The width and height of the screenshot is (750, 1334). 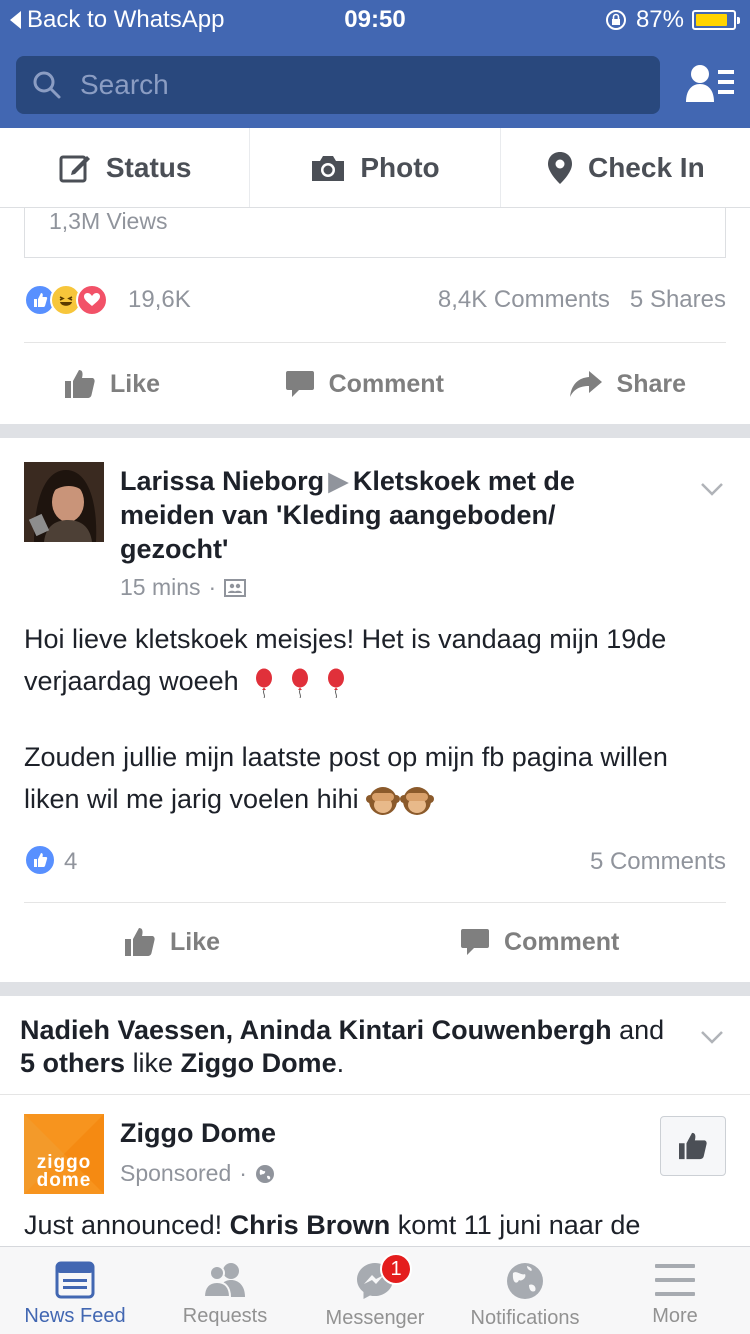 I want to click on tab-notifications: Notifications, so click(x=525, y=1290).